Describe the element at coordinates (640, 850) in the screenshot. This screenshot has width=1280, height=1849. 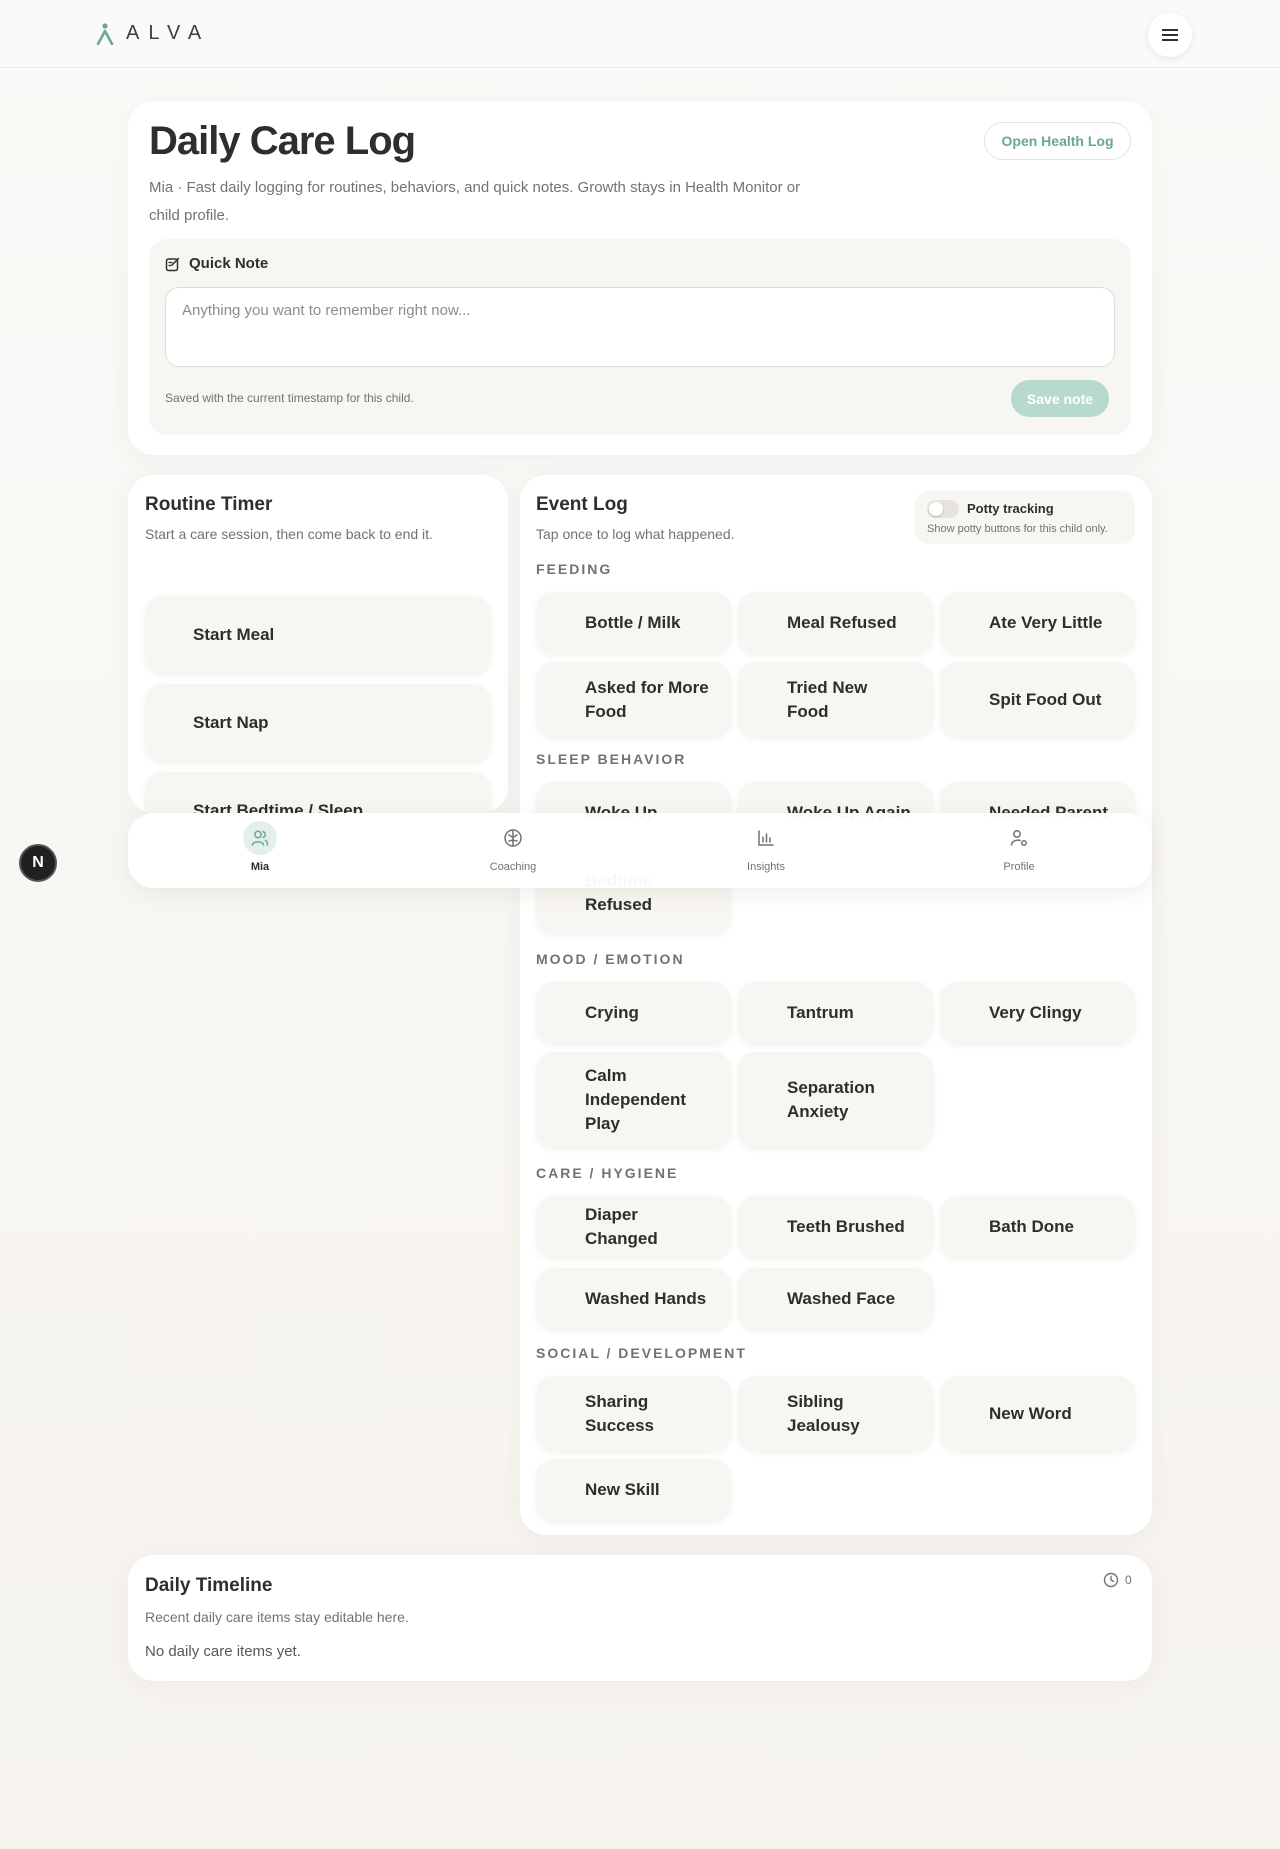
I see `bottom-nav: Mia Coaching Insights Profile` at that location.